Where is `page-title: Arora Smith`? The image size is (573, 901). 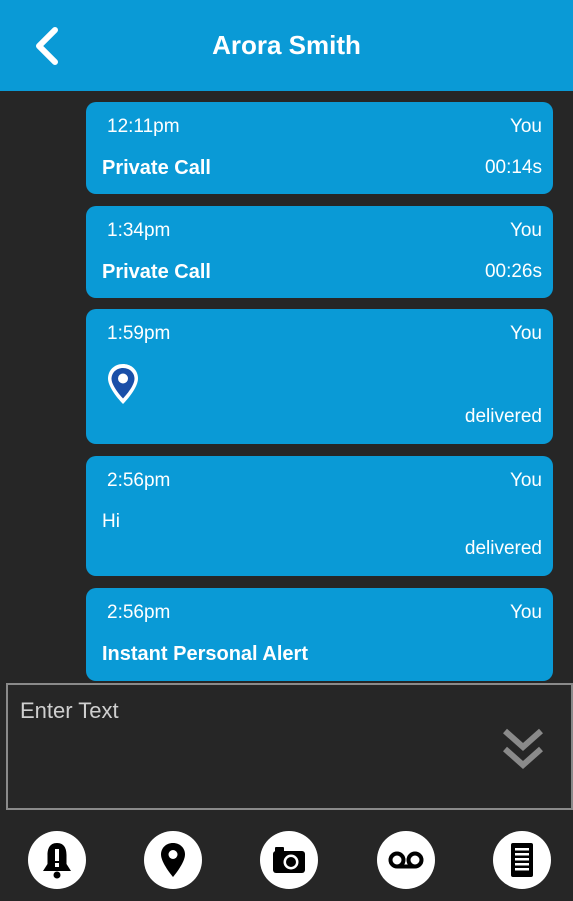
page-title: Arora Smith is located at coordinates (286, 45).